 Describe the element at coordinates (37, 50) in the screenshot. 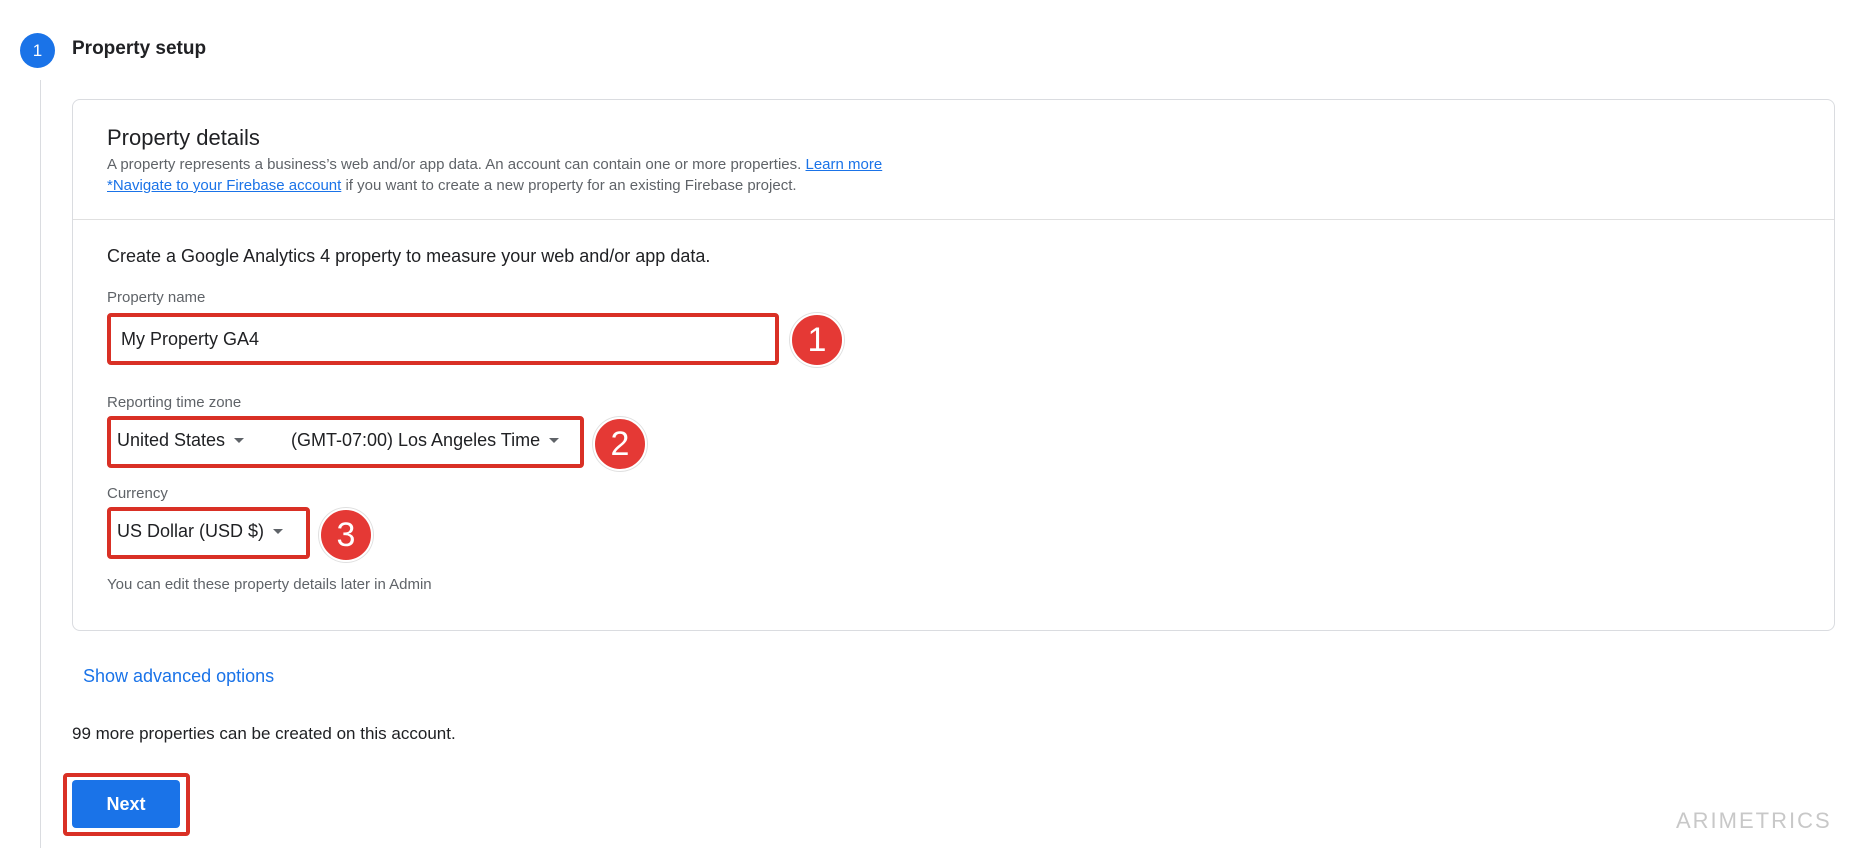

I see `step-number-badge: 1` at that location.